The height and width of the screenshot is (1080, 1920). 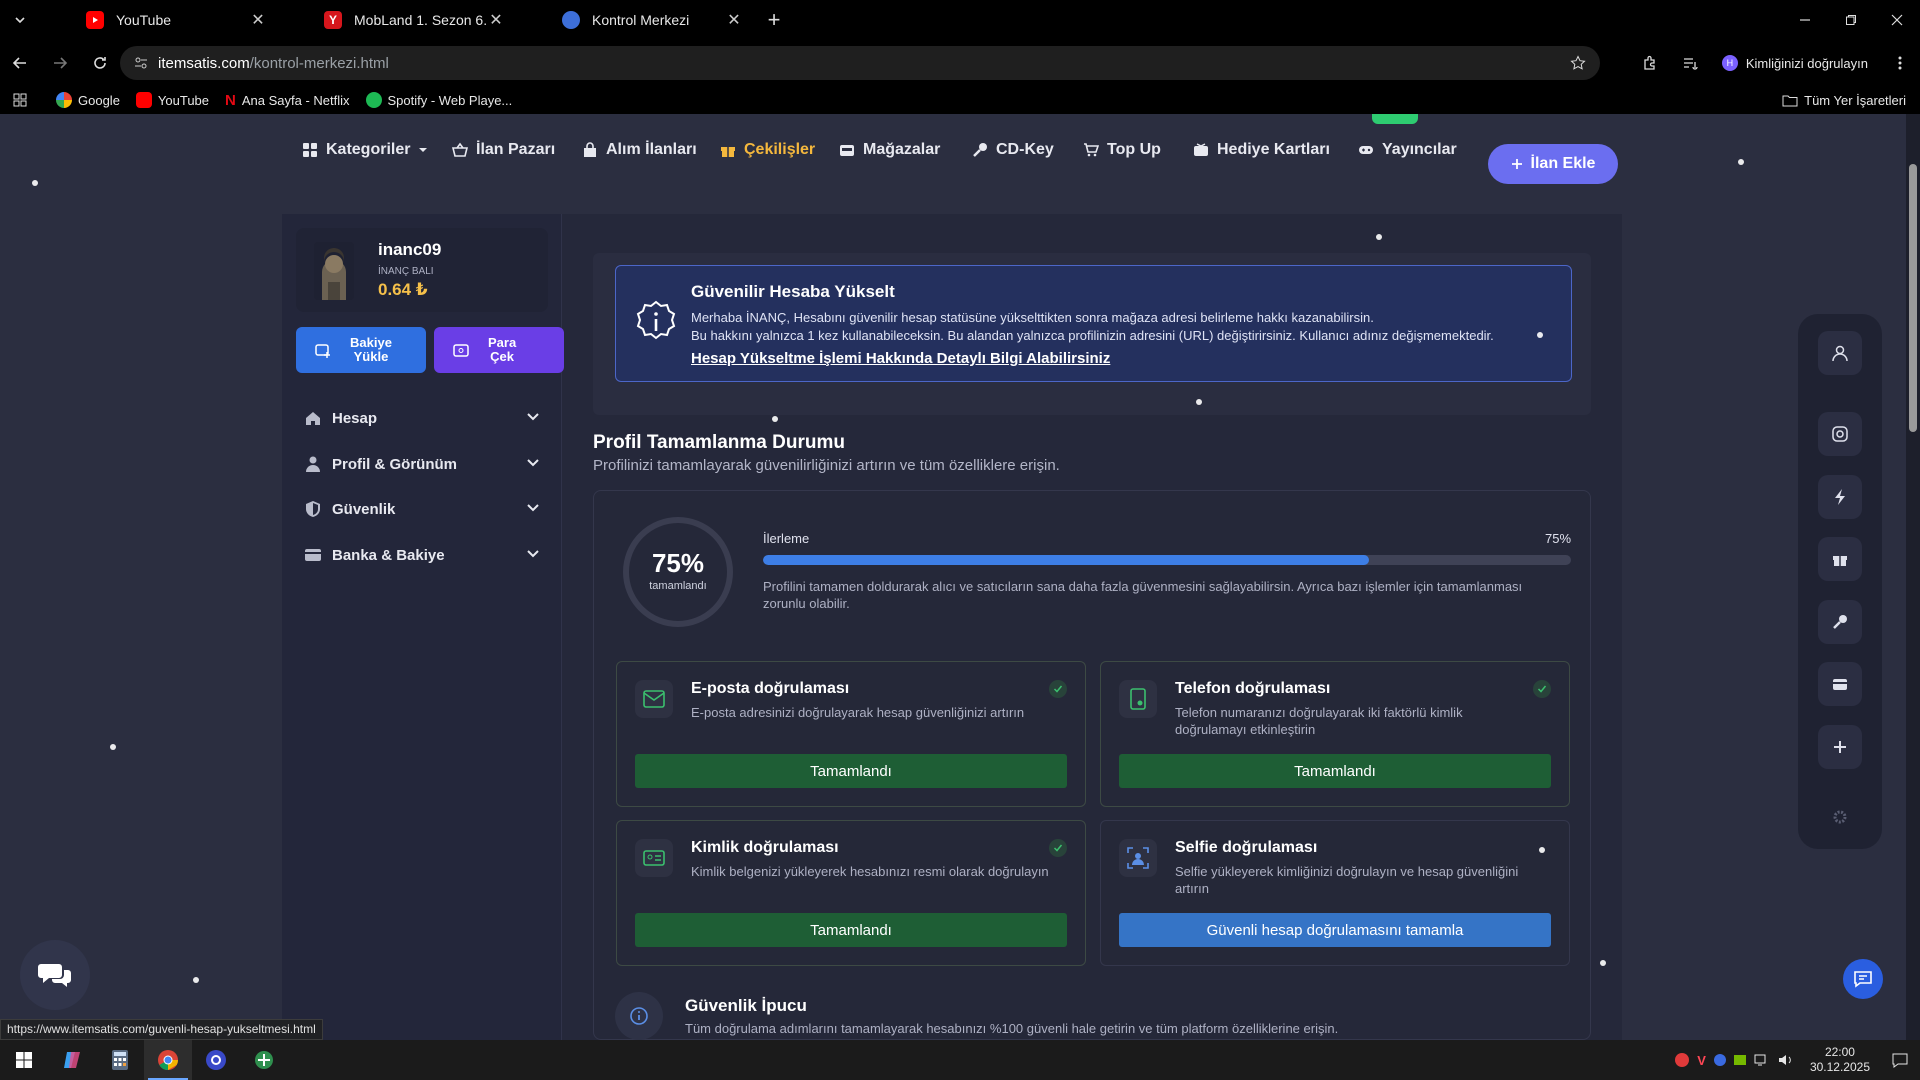 What do you see at coordinates (72, 1060) in the screenshot?
I see `copilot-icon` at bounding box center [72, 1060].